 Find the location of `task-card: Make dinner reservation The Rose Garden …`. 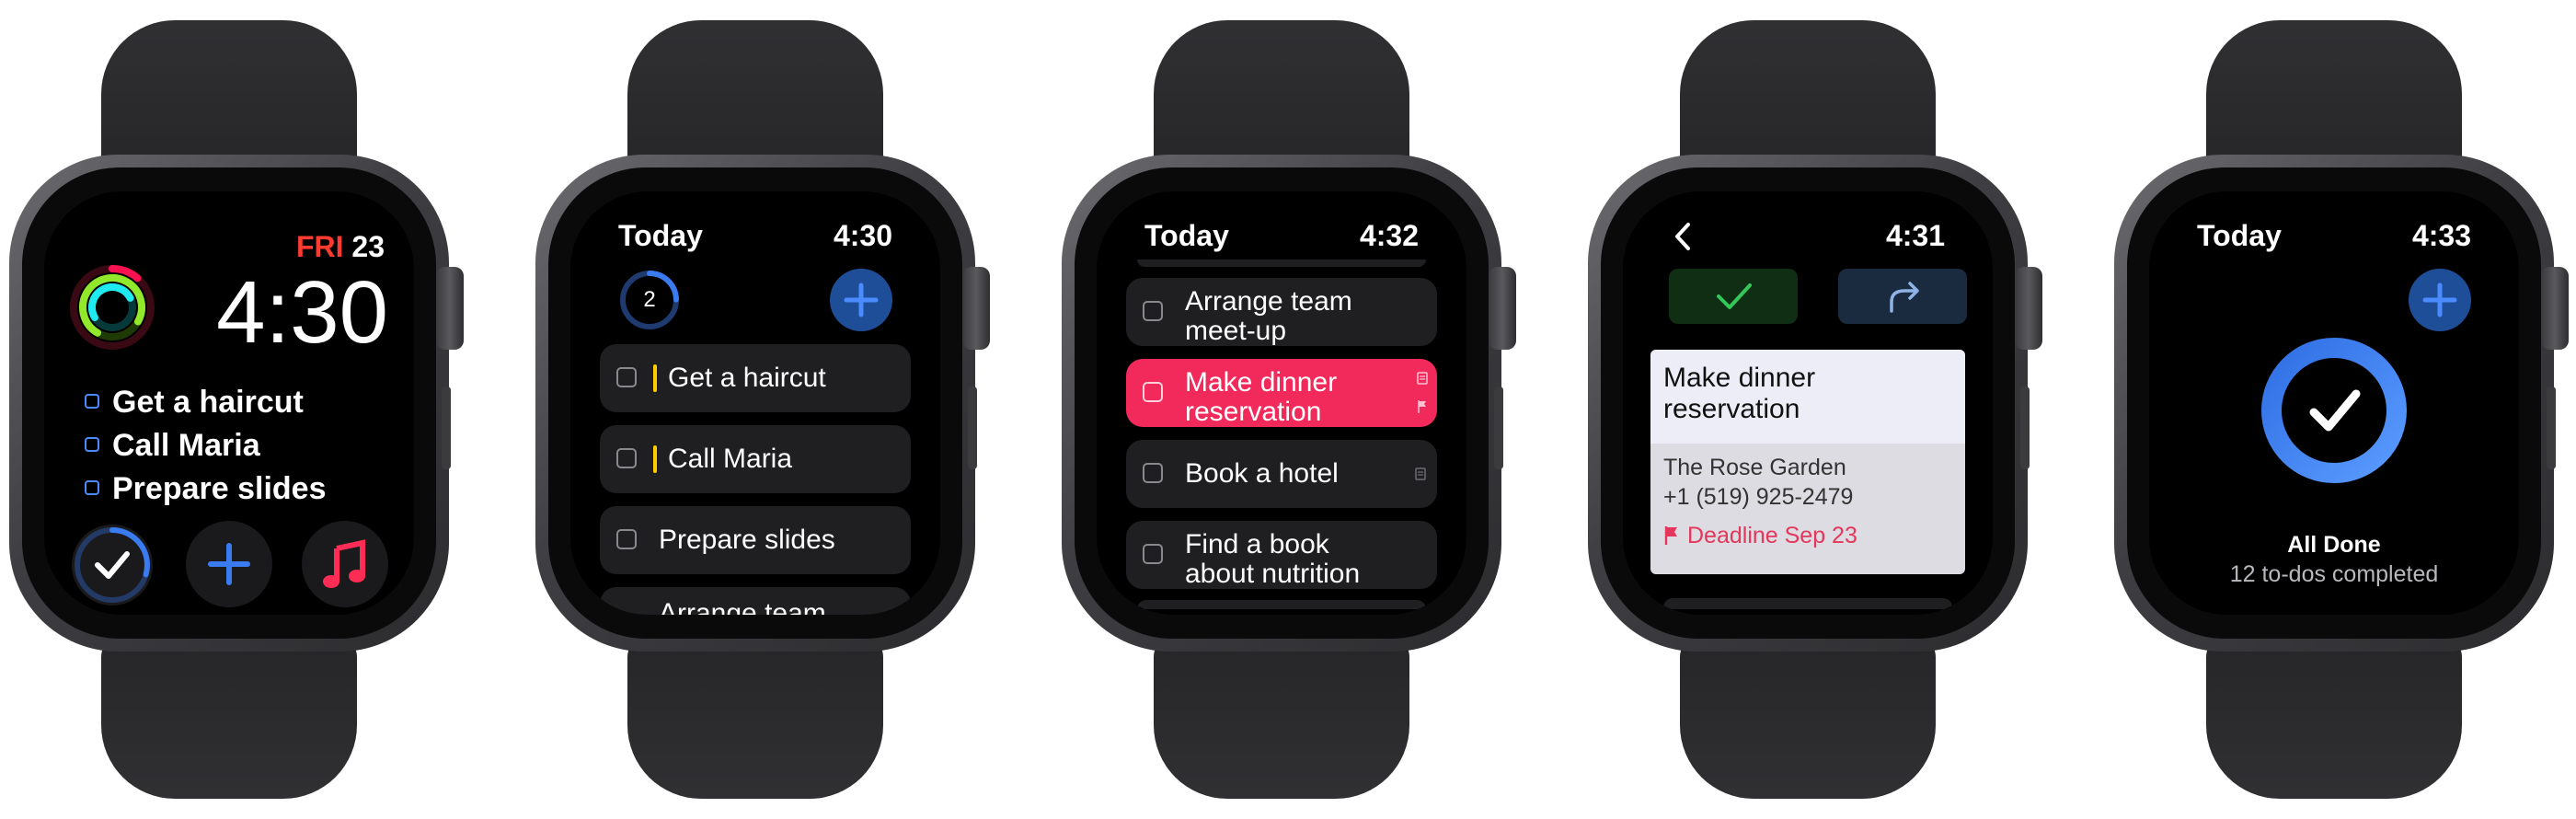

task-card: Make dinner reservation The Rose Garden … is located at coordinates (1807, 462).